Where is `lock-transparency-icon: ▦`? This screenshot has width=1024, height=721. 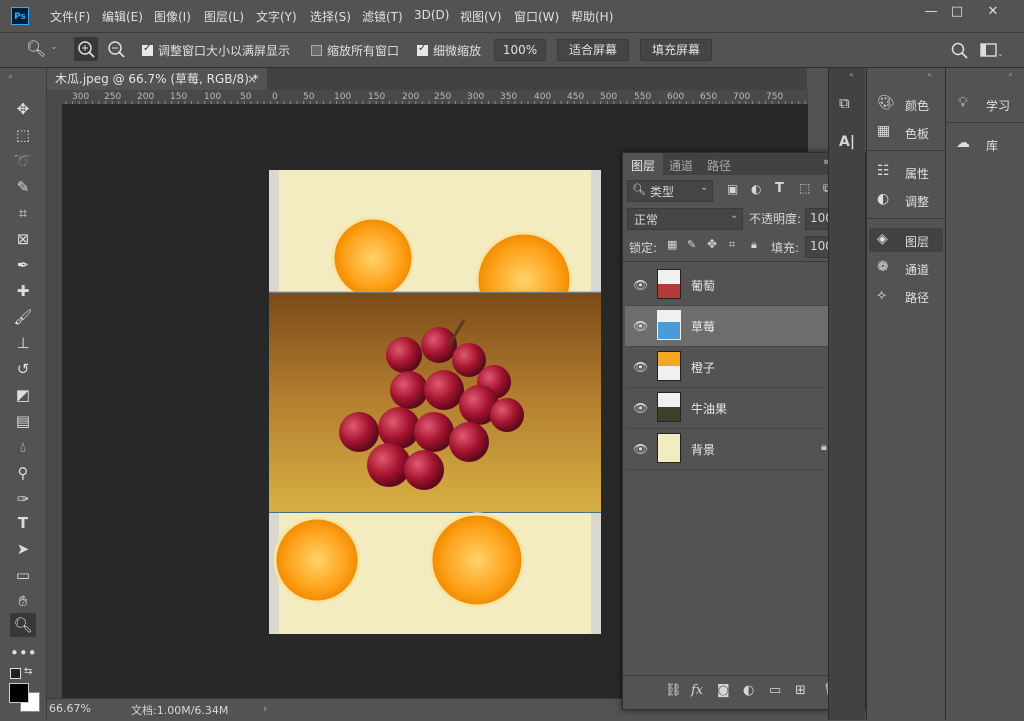
lock-transparency-icon: ▦ is located at coordinates (672, 244).